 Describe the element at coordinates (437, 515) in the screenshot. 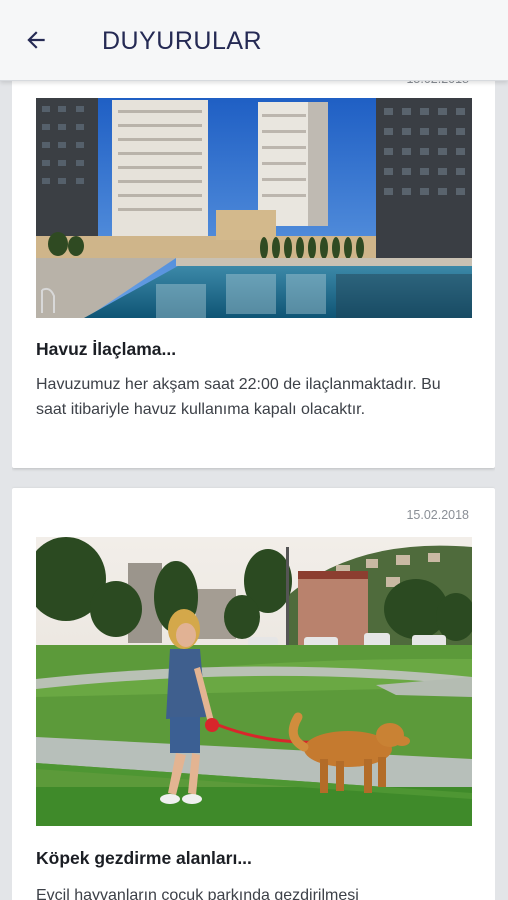

I see `announcement-date: 15.02.2018` at that location.